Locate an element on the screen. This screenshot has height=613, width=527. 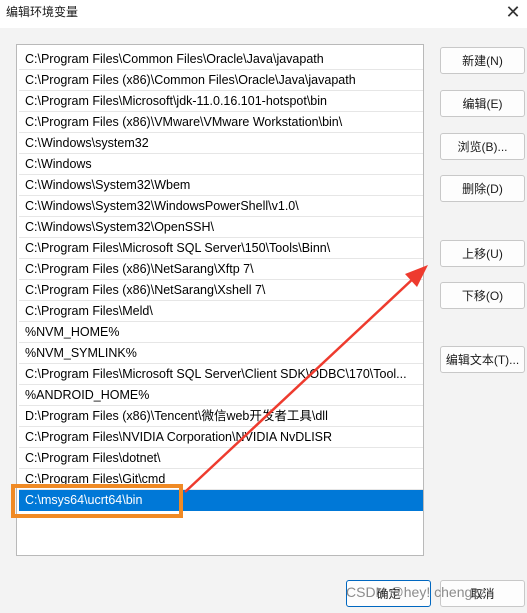
list-item: C:\Windows is located at coordinates (221, 164).